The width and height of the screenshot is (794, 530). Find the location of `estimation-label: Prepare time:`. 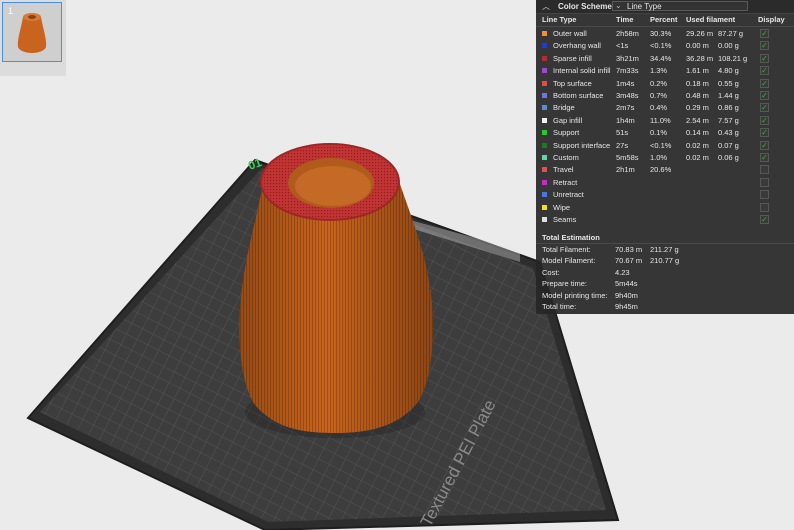

estimation-label: Prepare time: is located at coordinates (565, 284).